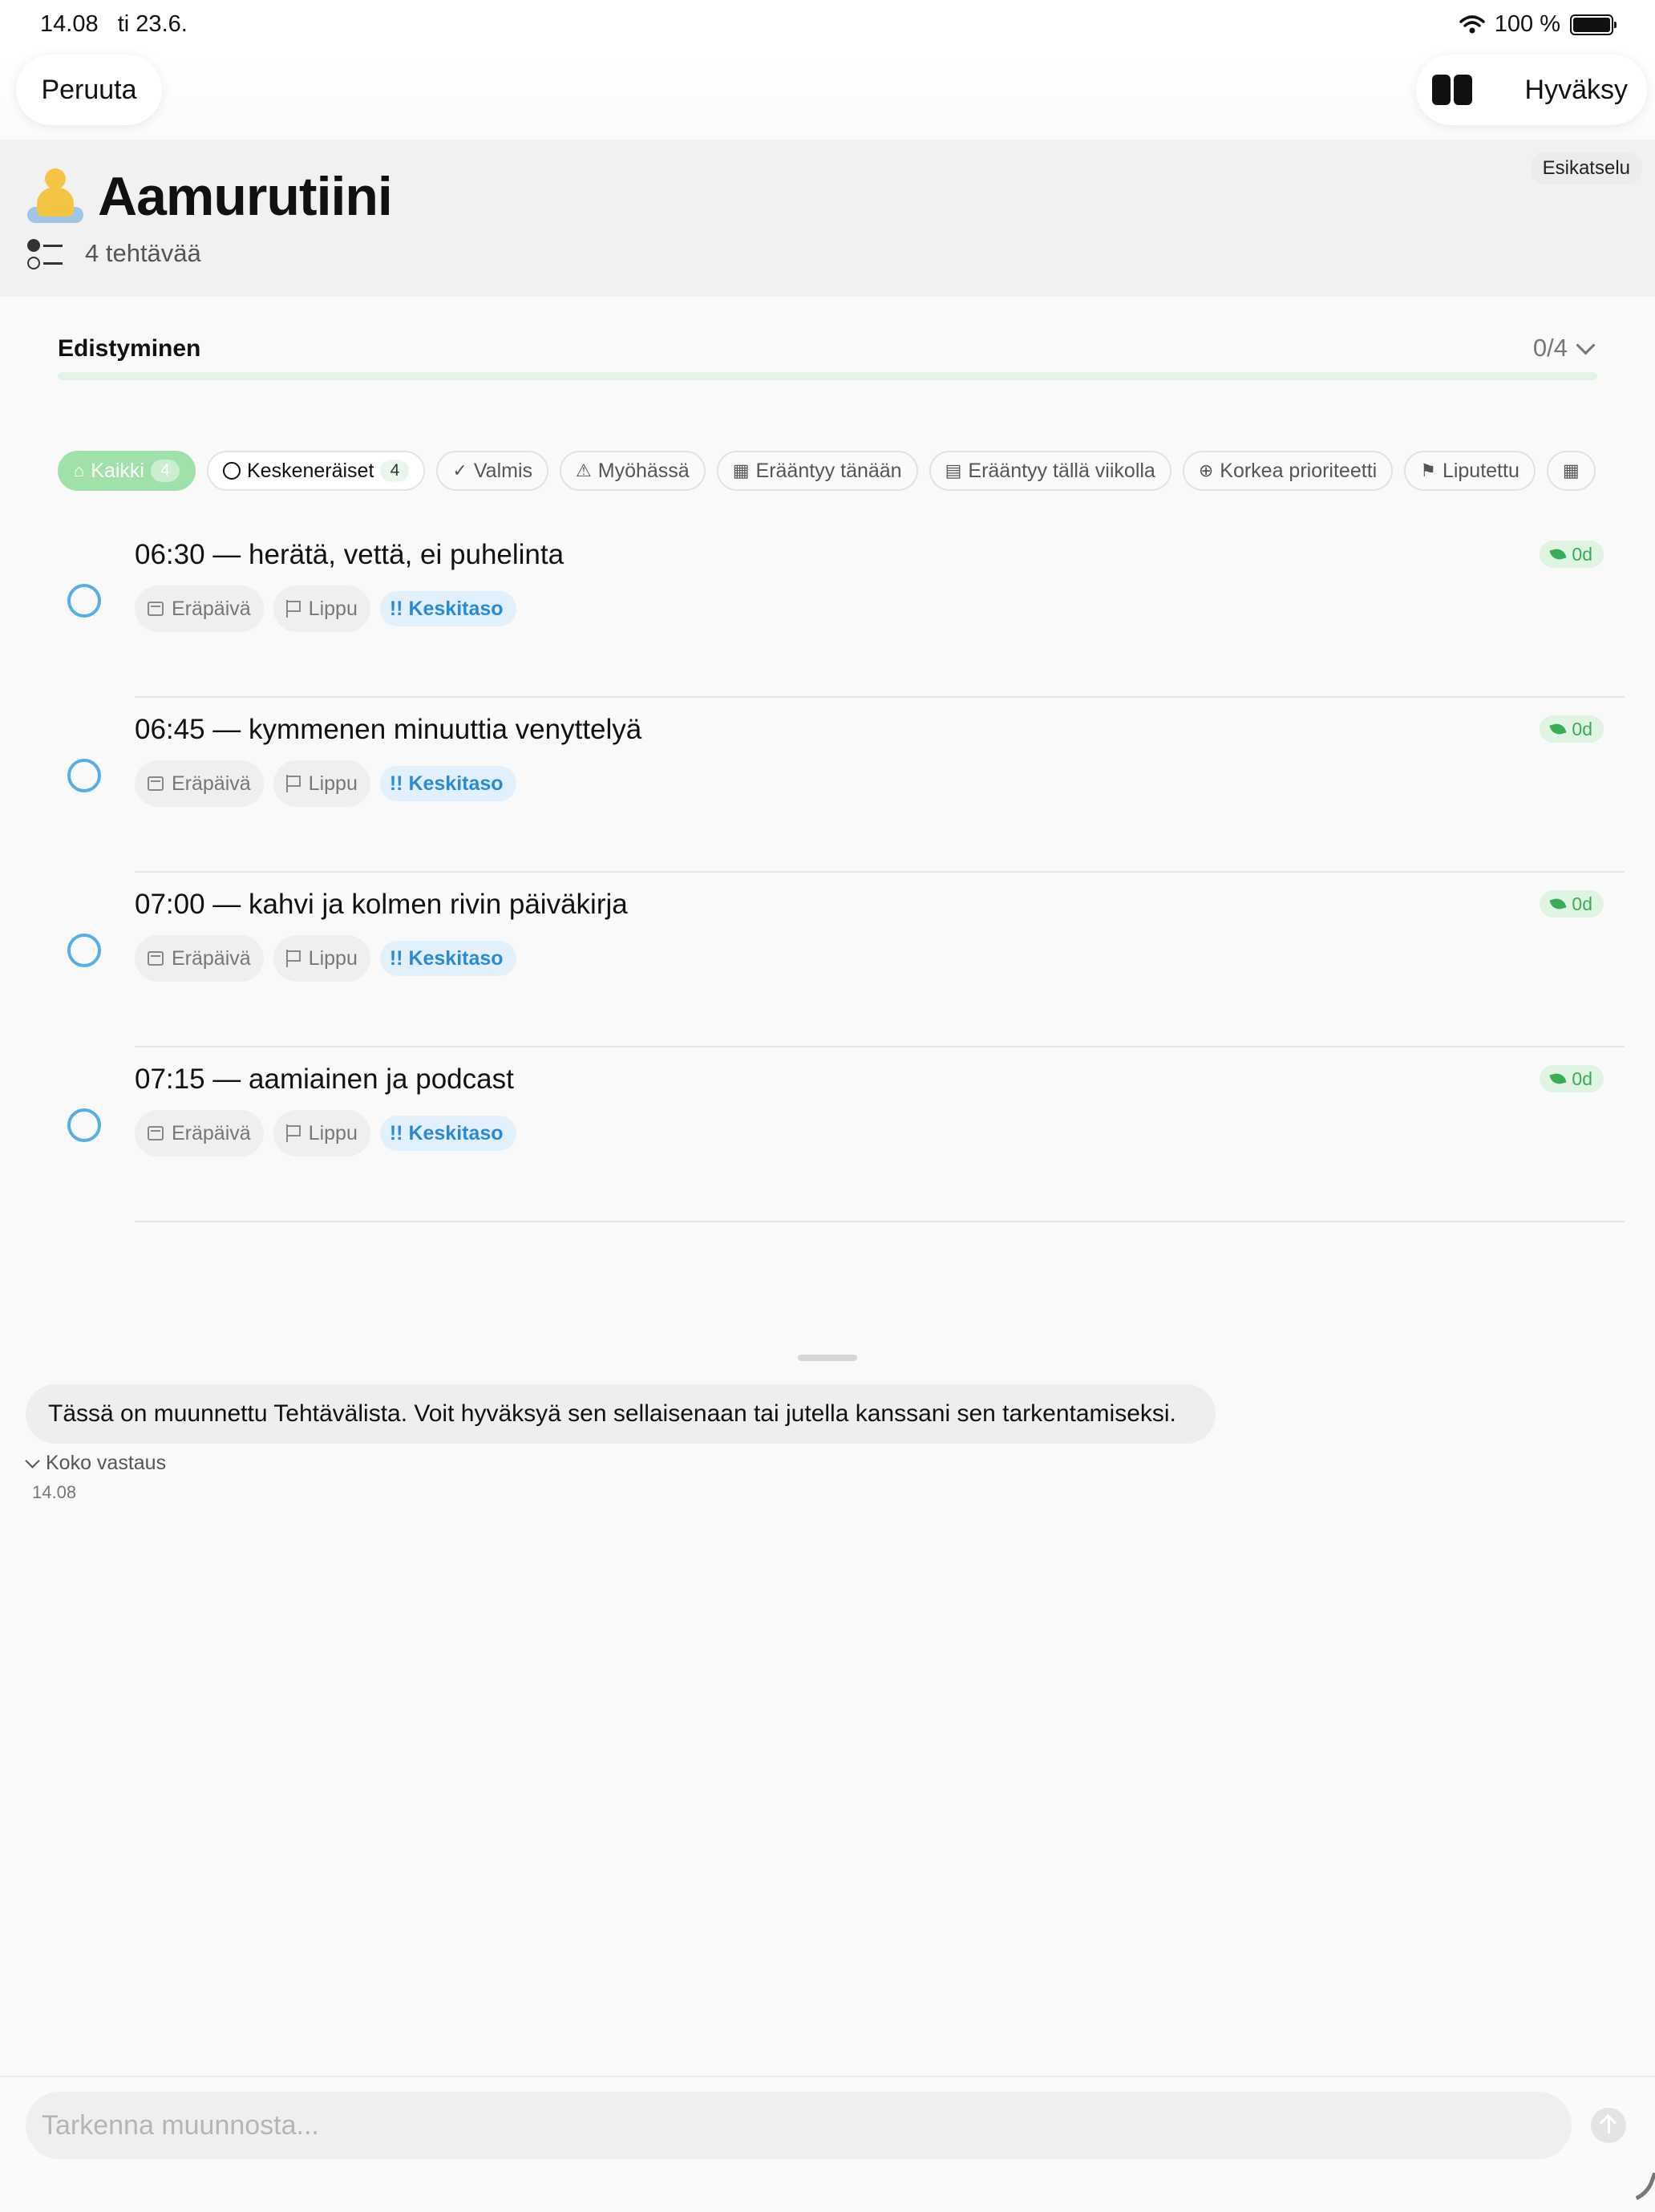 The width and height of the screenshot is (1655, 2212). I want to click on filter-chip-5: ▤ Erääntyy tällä viikolla, so click(1050, 471).